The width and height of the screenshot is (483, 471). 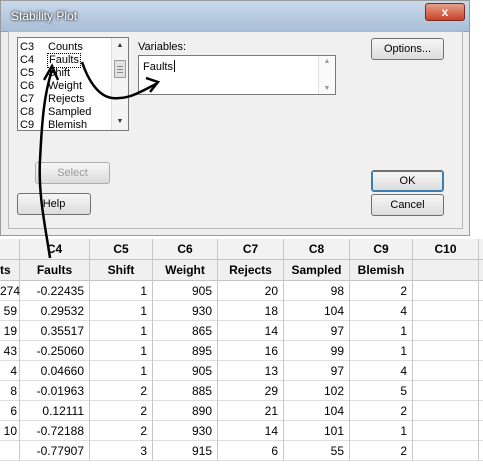 I want to click on arrow-right-stroke, so click(x=118, y=80).